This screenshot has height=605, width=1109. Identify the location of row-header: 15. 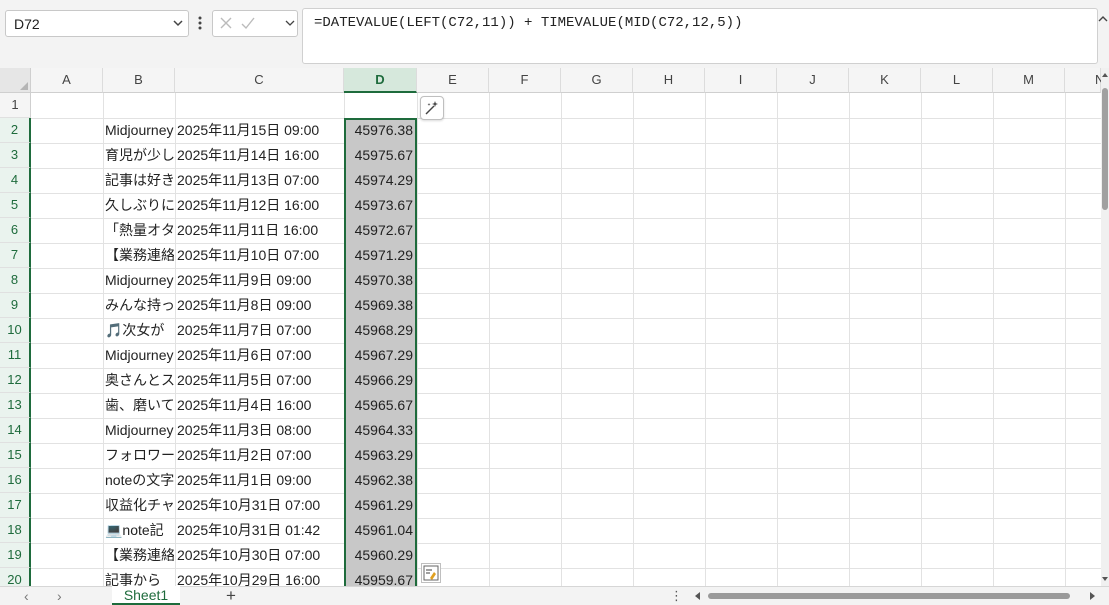
(15, 455).